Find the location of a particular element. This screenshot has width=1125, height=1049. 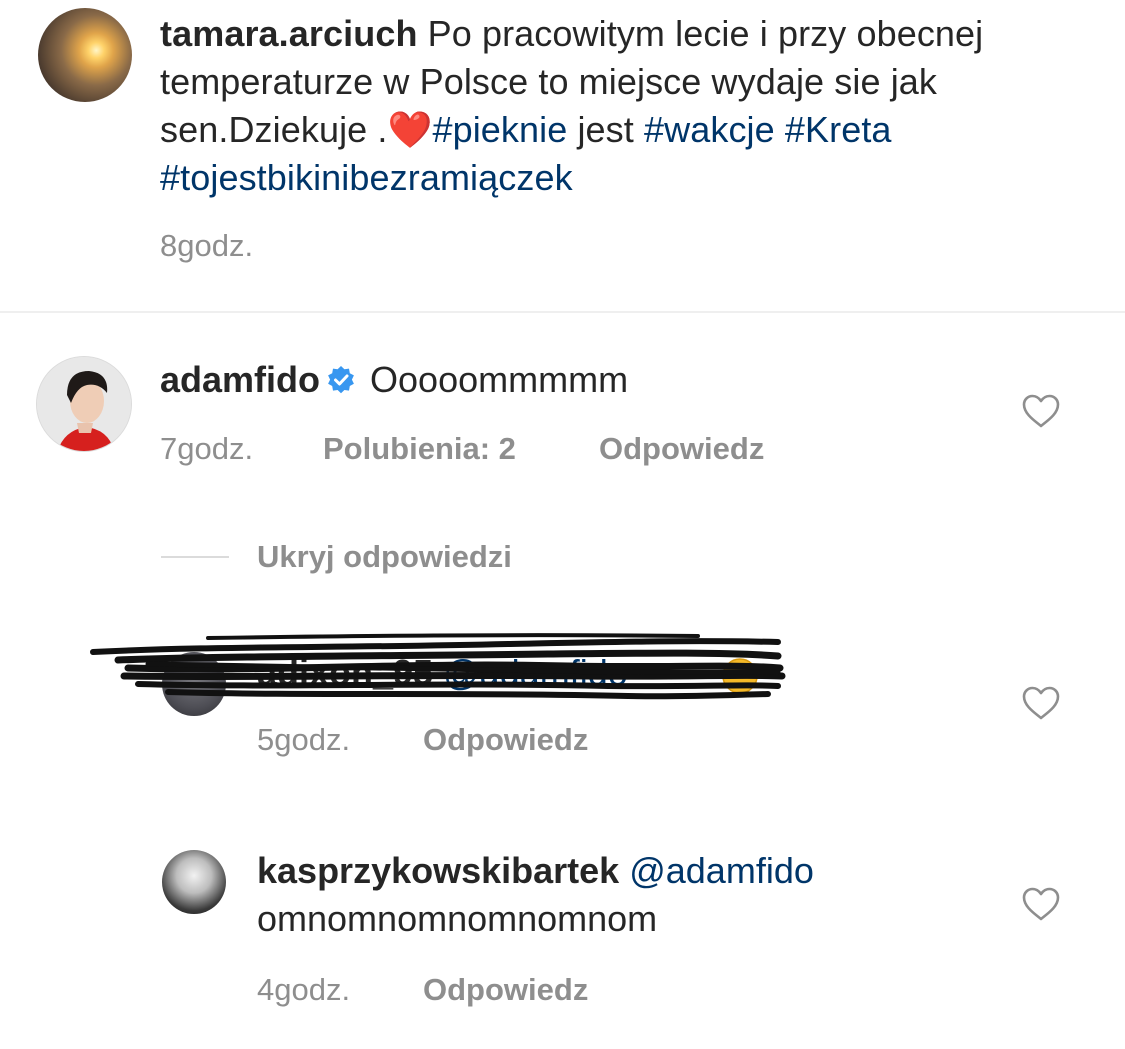

comment-text: Ooooommmmm is located at coordinates (499, 379).